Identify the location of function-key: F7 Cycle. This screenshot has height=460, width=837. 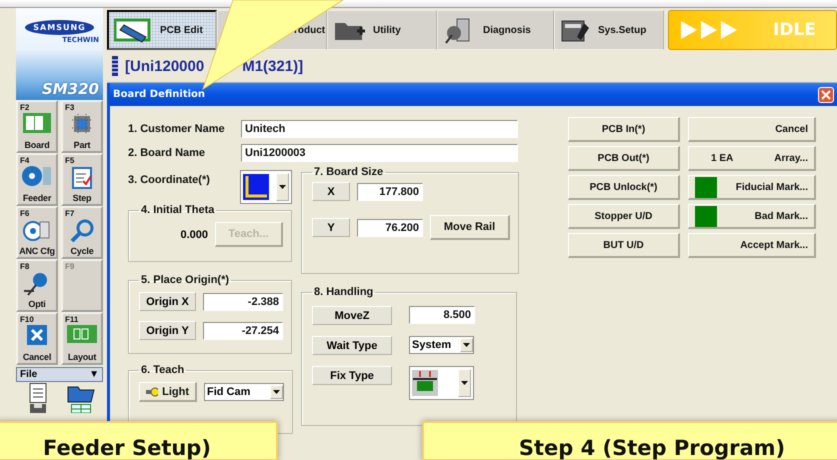
(82, 232).